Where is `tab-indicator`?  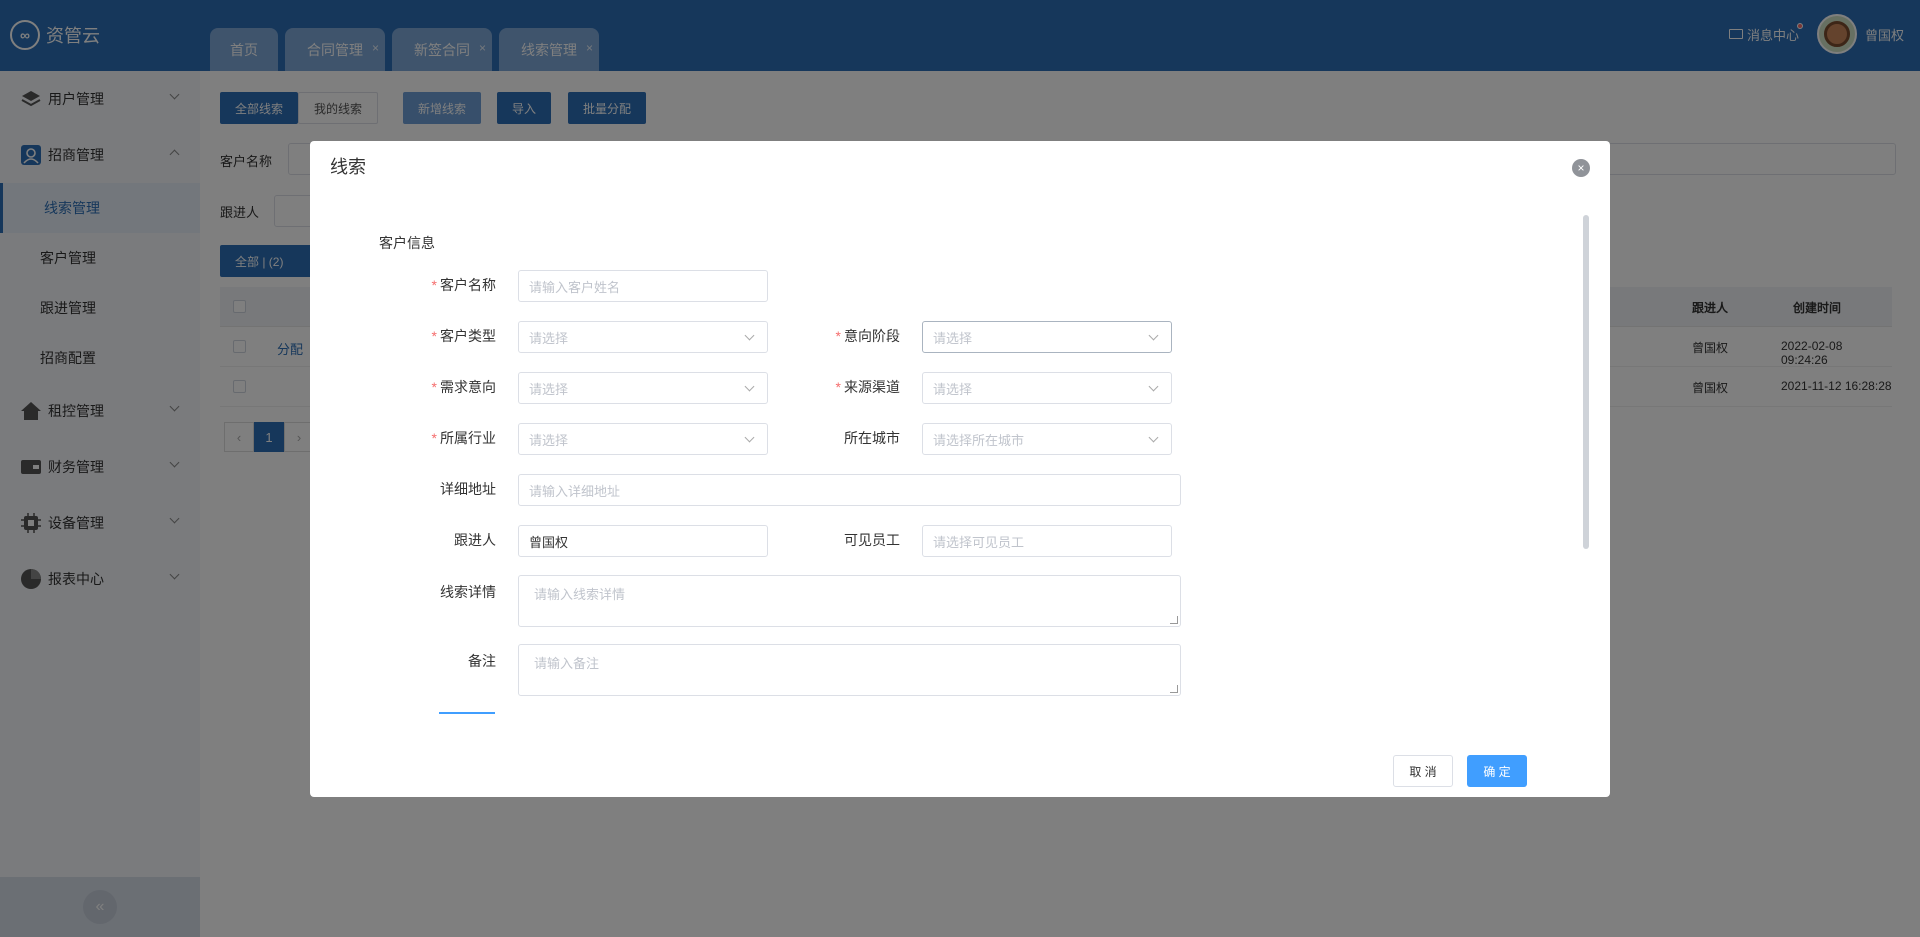 tab-indicator is located at coordinates (467, 713).